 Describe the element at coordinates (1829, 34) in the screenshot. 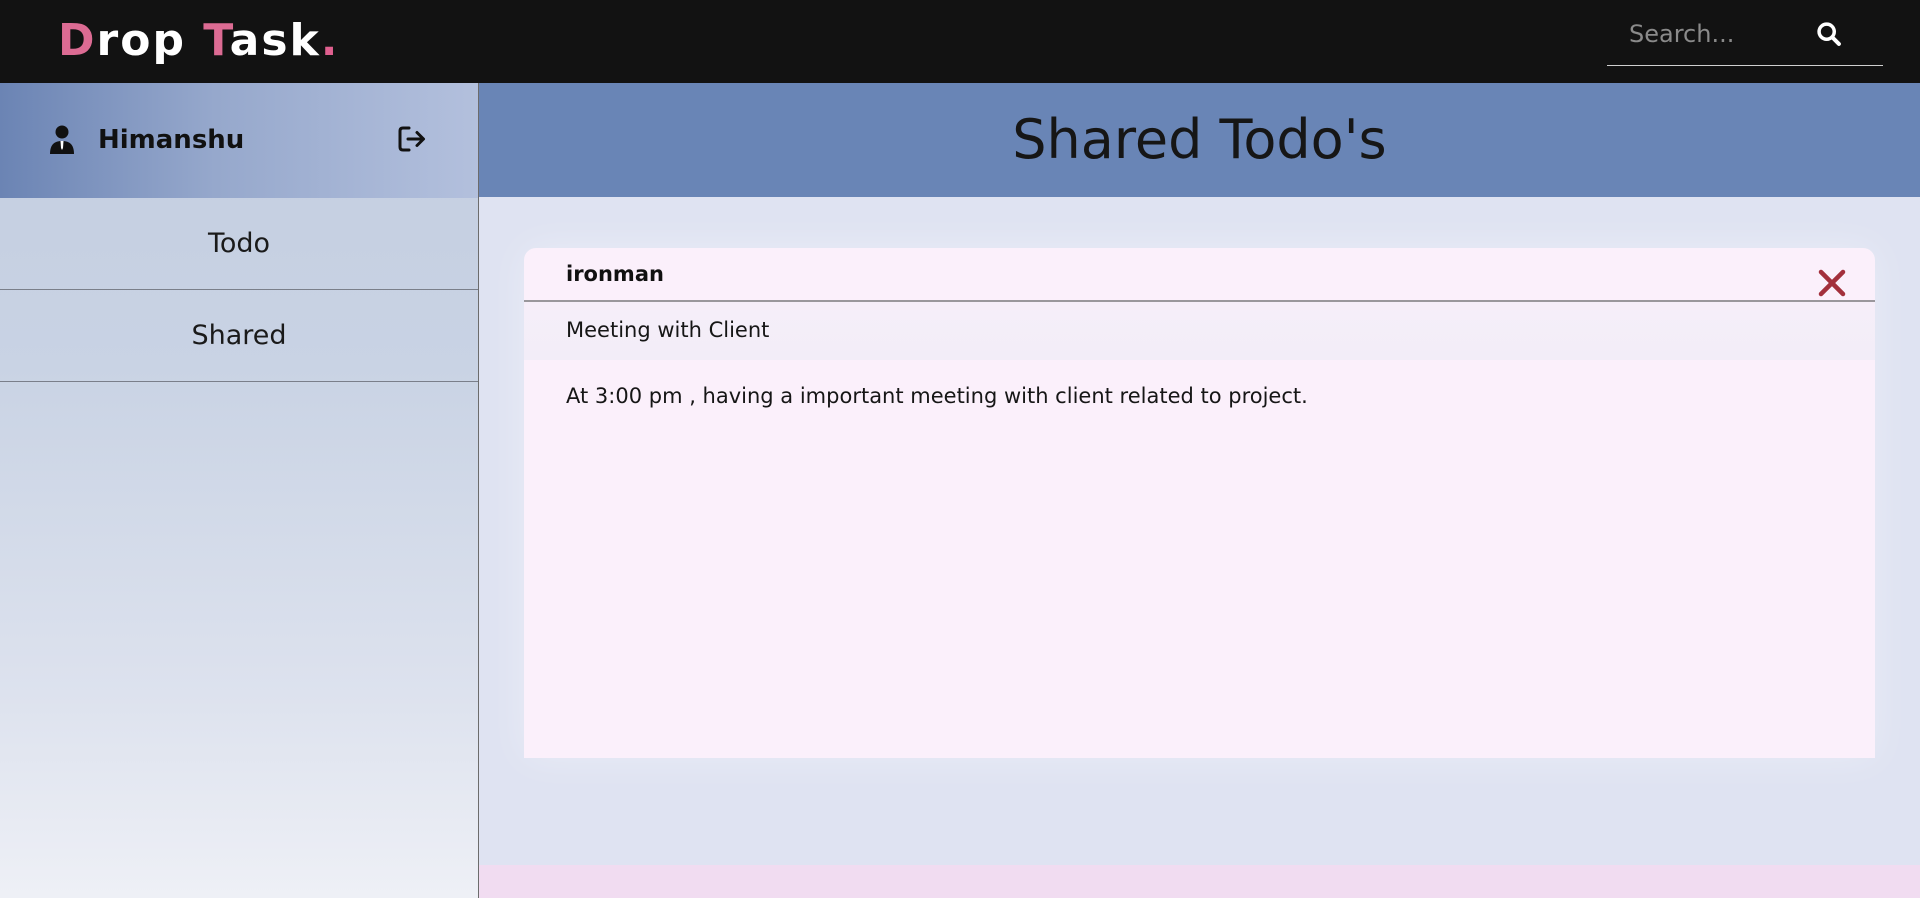

I see `search-icon` at that location.